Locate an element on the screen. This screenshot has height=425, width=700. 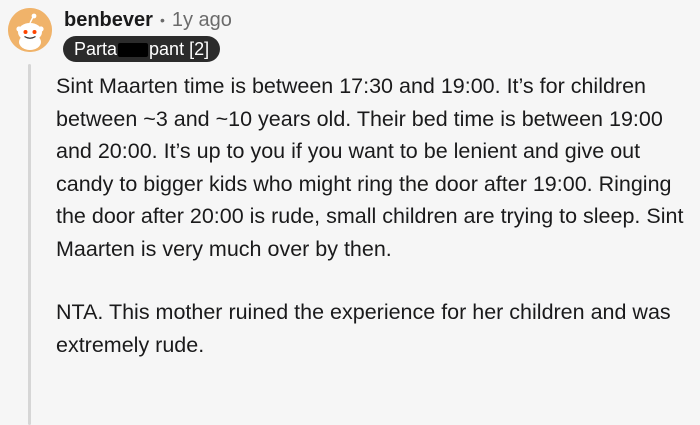
user-flair: Parta pant [2] is located at coordinates (142, 49).